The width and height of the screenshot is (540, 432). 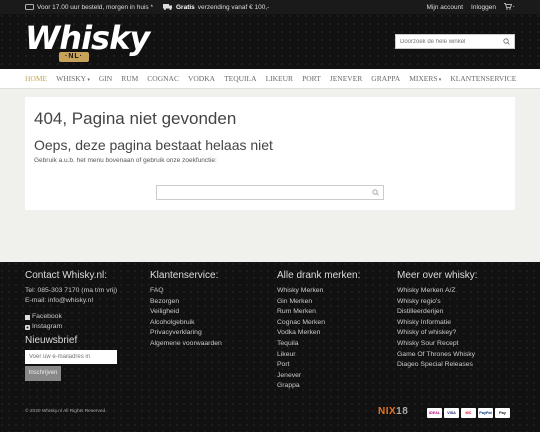 What do you see at coordinates (29, 7) in the screenshot?
I see `delivery-icon` at bounding box center [29, 7].